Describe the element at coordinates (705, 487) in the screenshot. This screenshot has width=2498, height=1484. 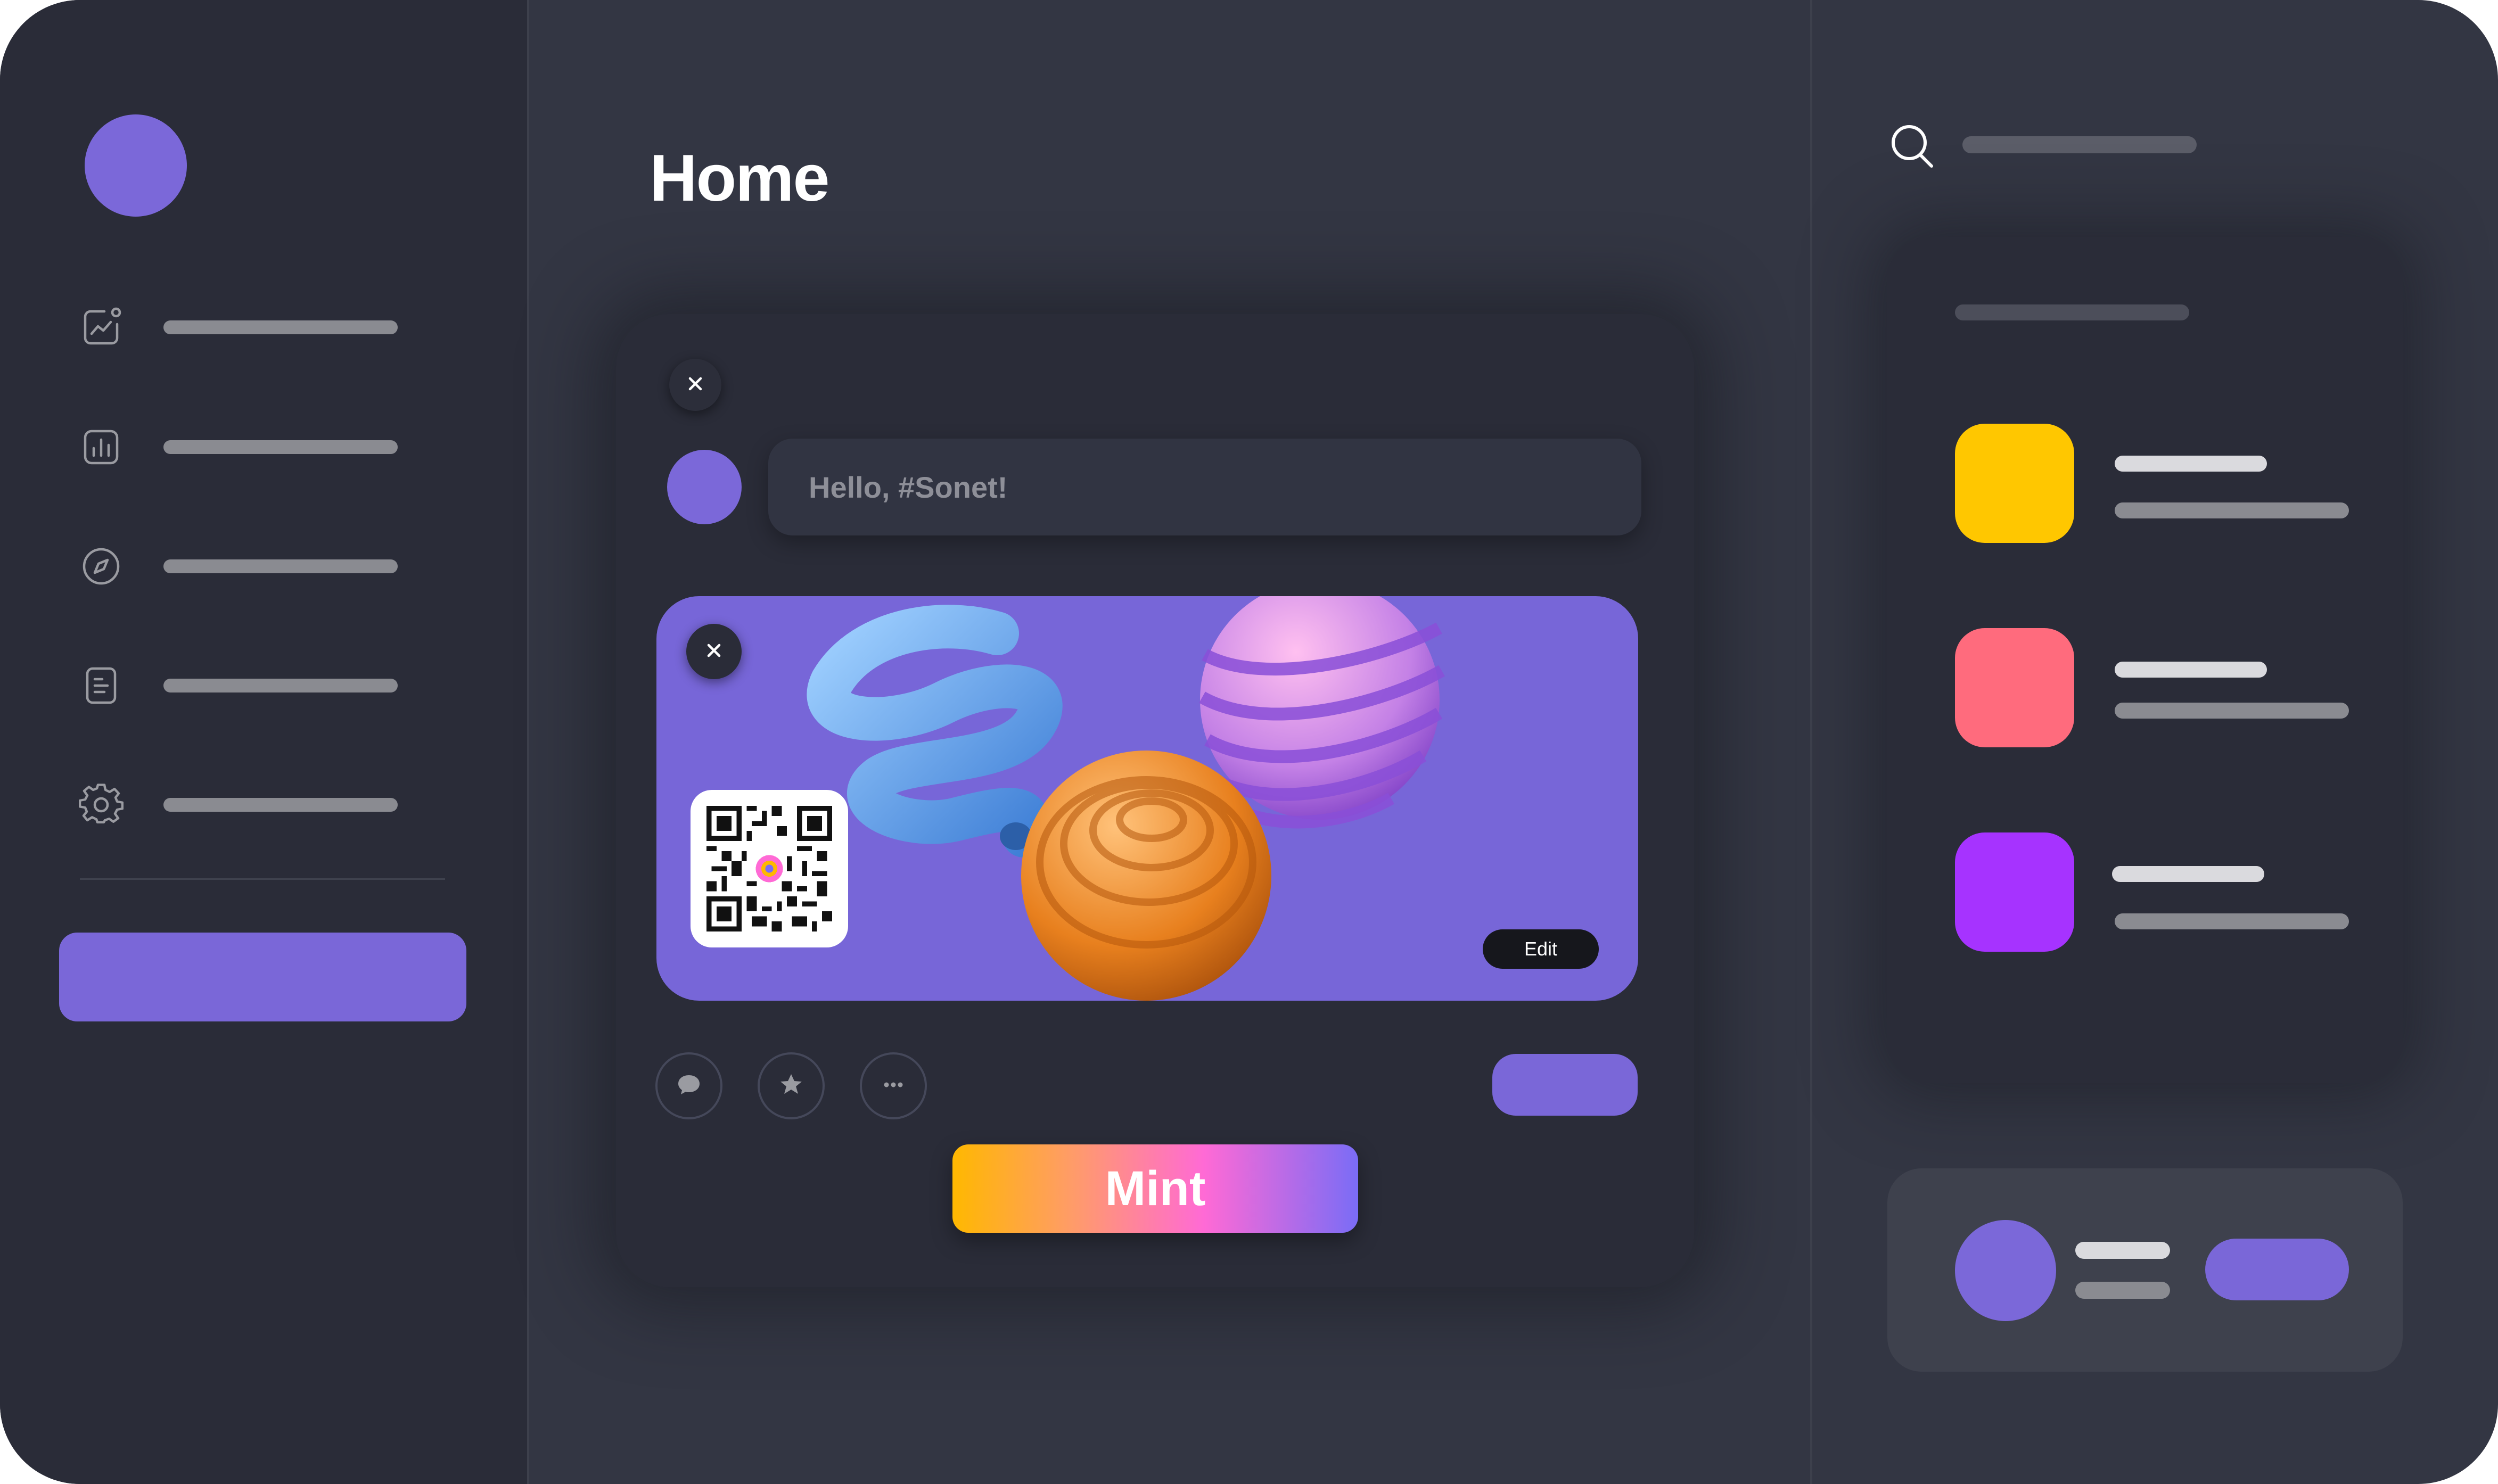
I see `composer-avatar` at that location.